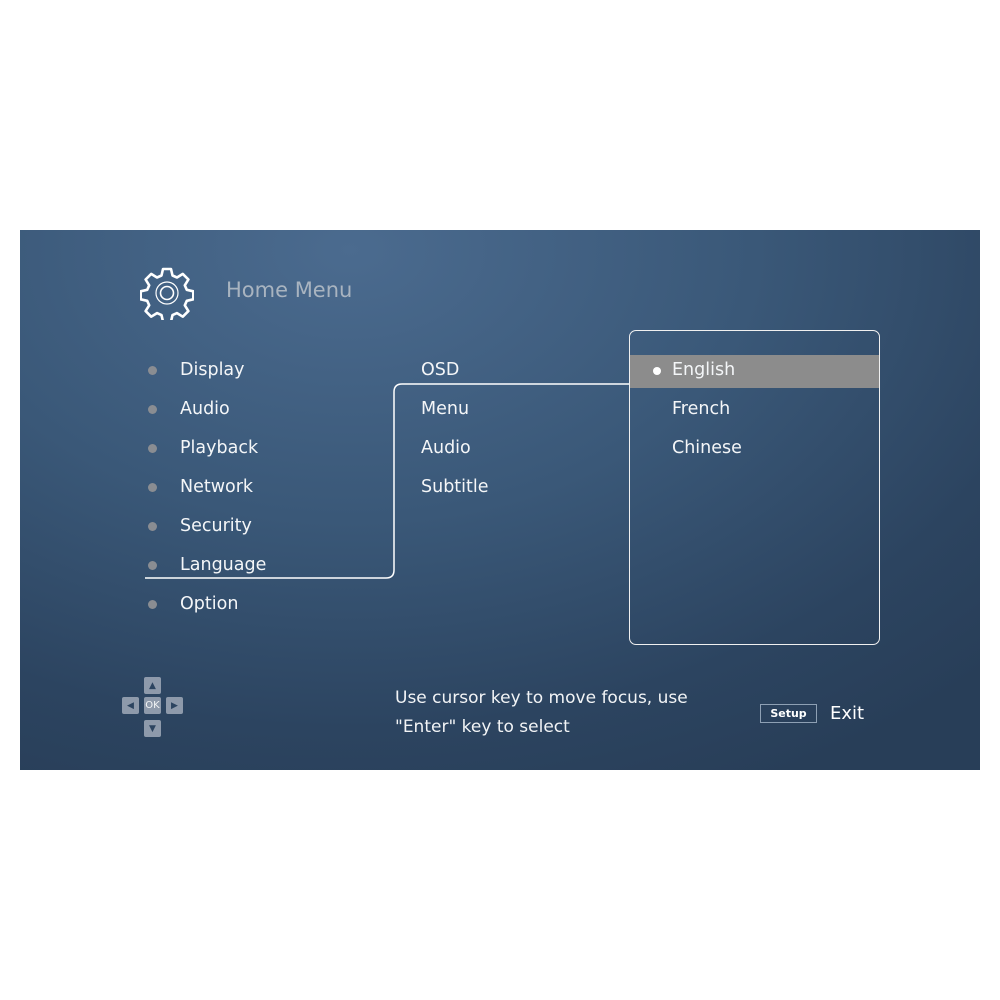  Describe the element at coordinates (657, 371) in the screenshot. I see `selected-bullet-icon` at that location.